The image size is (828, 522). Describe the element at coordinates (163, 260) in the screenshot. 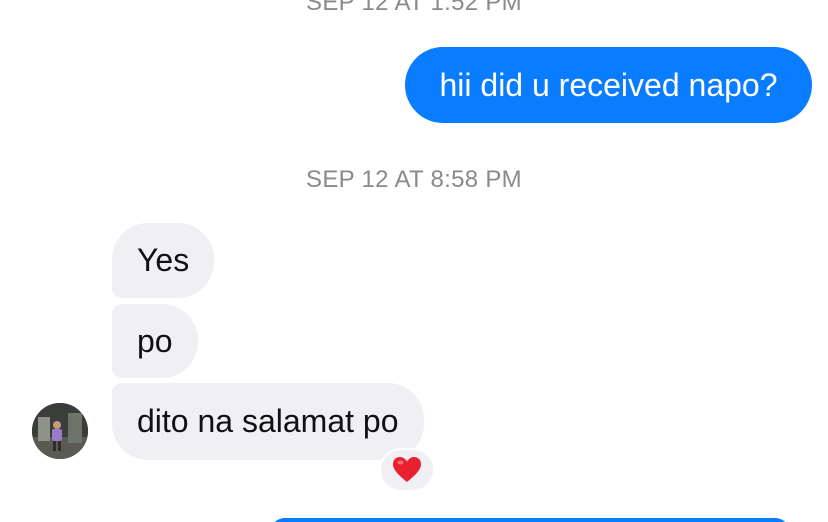

I see `incoming-message-bubble: Yes` at that location.